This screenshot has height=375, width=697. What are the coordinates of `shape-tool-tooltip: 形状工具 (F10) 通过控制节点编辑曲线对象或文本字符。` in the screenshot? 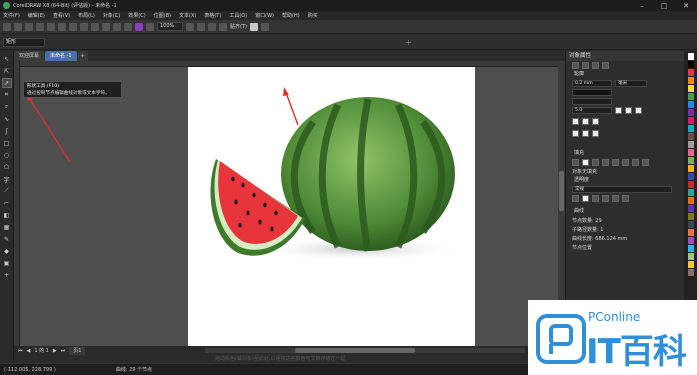 It's located at (72, 89).